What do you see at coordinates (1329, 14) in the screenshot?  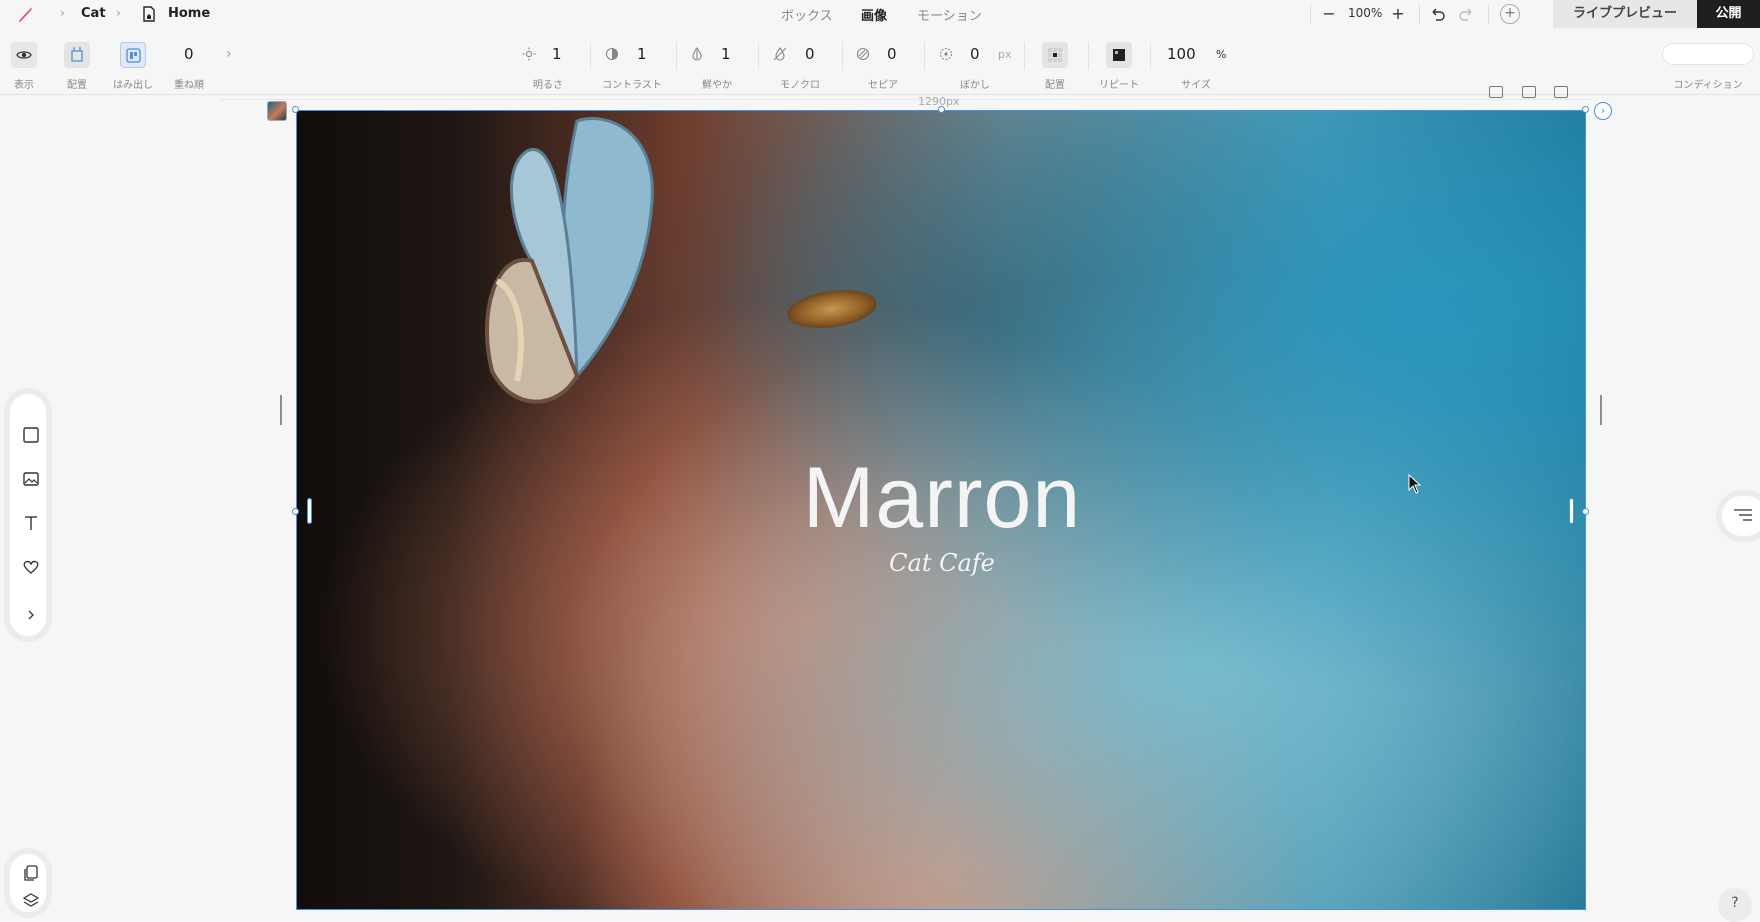 I see `zoom-out-button: −` at bounding box center [1329, 14].